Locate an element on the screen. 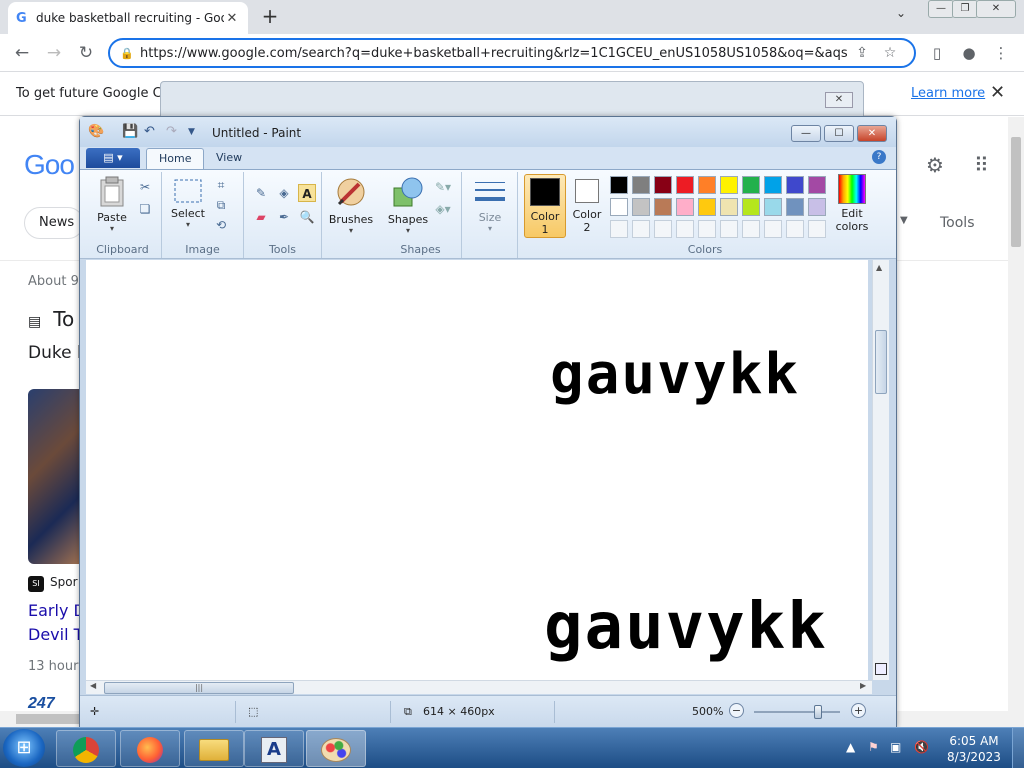 The image size is (1024, 768). infobar-close-icon: ✕ is located at coordinates (997, 92).